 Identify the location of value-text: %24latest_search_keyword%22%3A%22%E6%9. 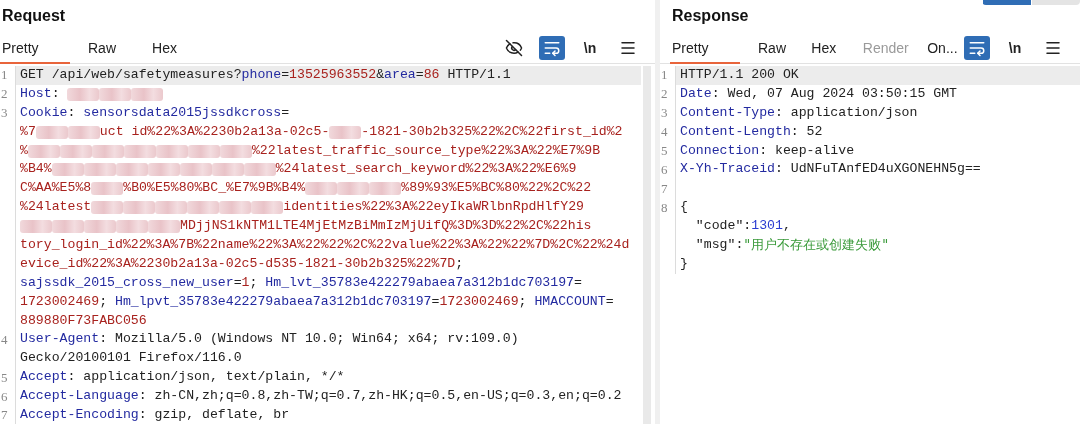
(426, 169).